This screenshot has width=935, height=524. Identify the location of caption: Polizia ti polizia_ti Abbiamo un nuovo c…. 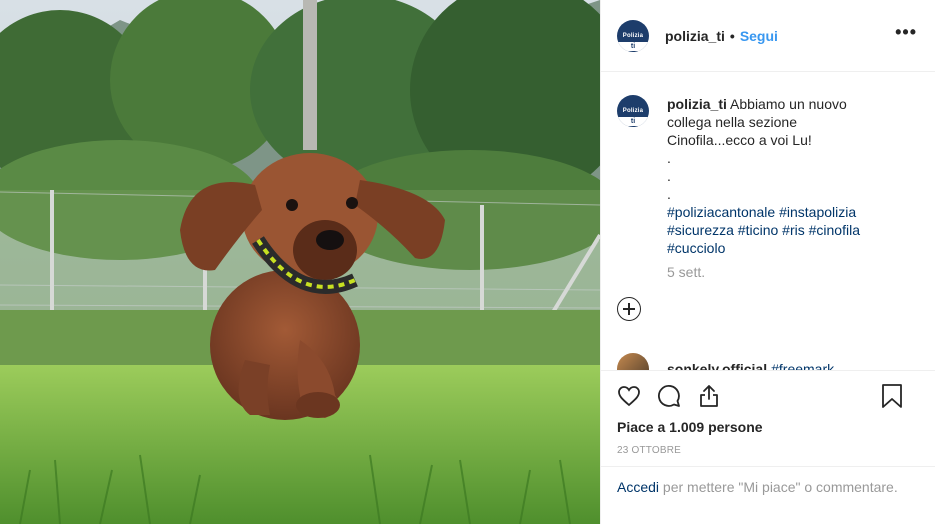
(768, 192).